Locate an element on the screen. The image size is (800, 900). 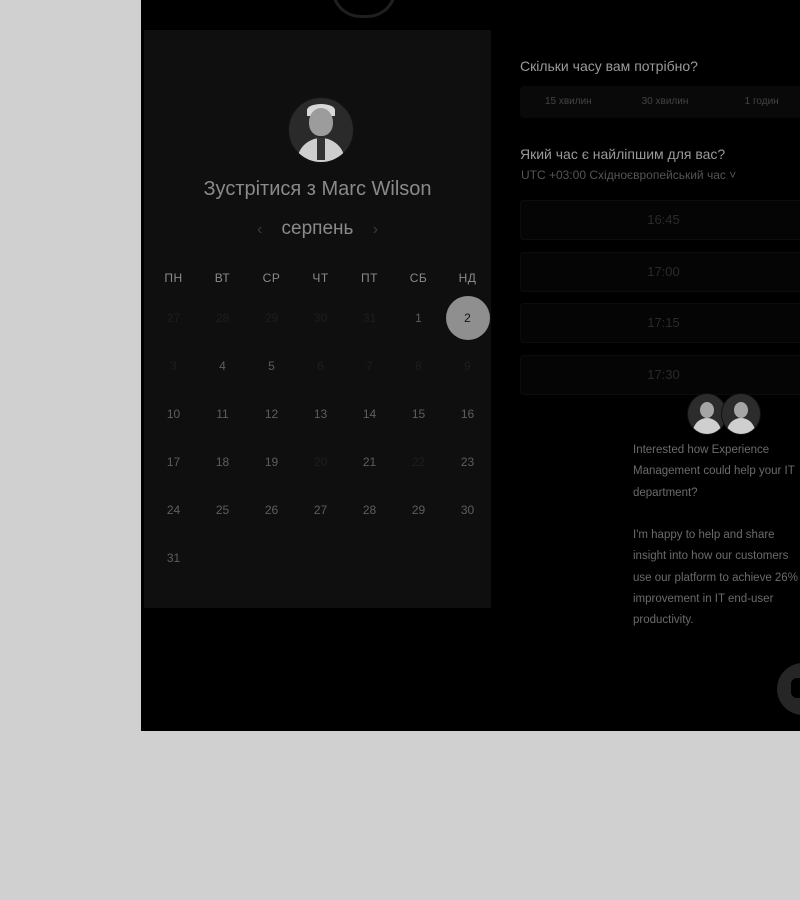
chat-launcher-button is located at coordinates (788, 689).